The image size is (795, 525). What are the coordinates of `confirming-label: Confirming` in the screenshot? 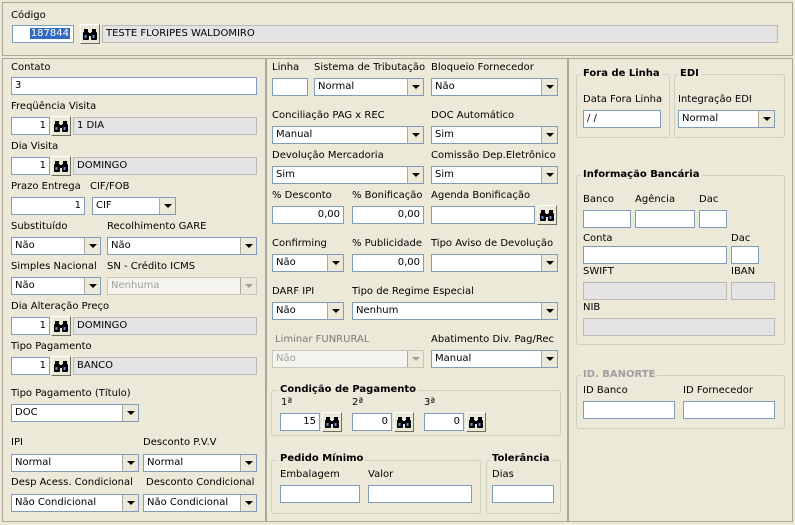 It's located at (299, 243).